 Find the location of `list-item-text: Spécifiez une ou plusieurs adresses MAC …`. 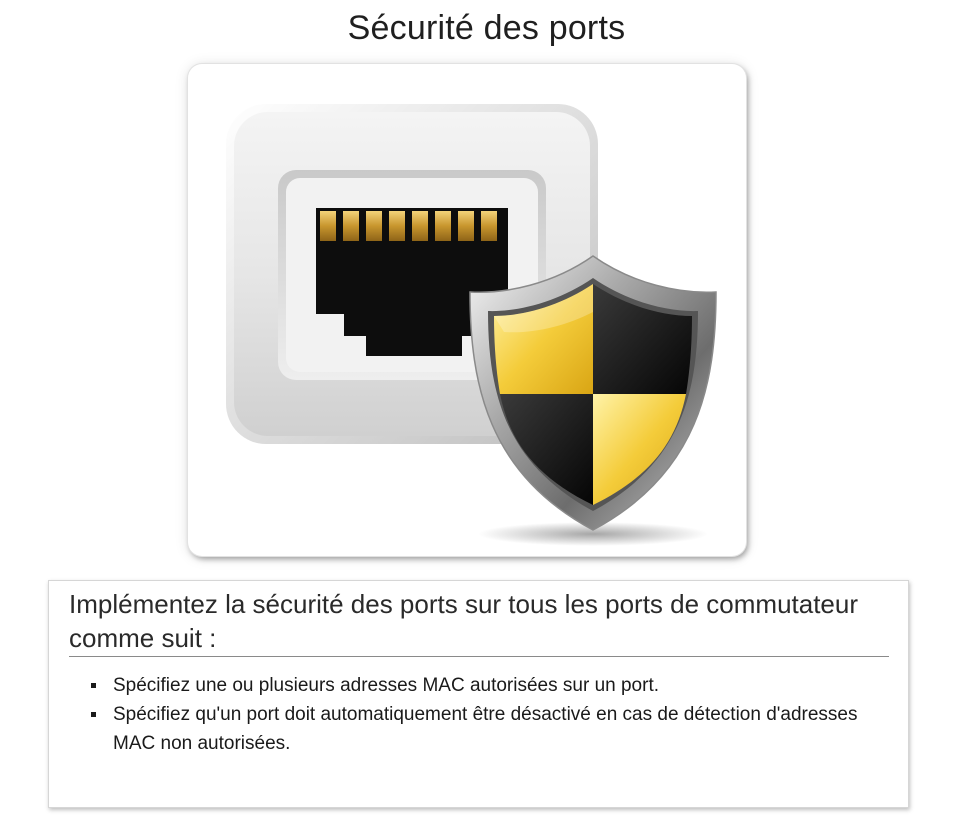

list-item-text: Spécifiez une ou plusieurs adresses MAC … is located at coordinates (386, 685).